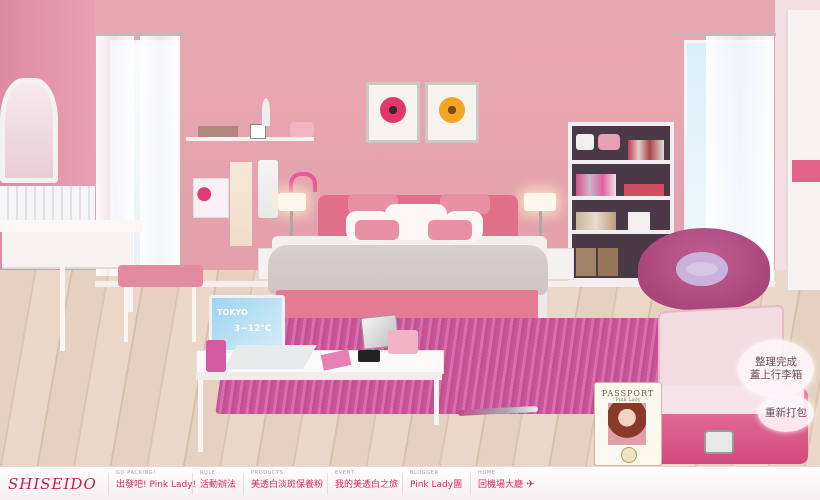 The width and height of the screenshot is (820, 500). Describe the element at coordinates (287, 485) in the screenshot. I see `nav-label: 美透白淡斑保養粉` at that location.